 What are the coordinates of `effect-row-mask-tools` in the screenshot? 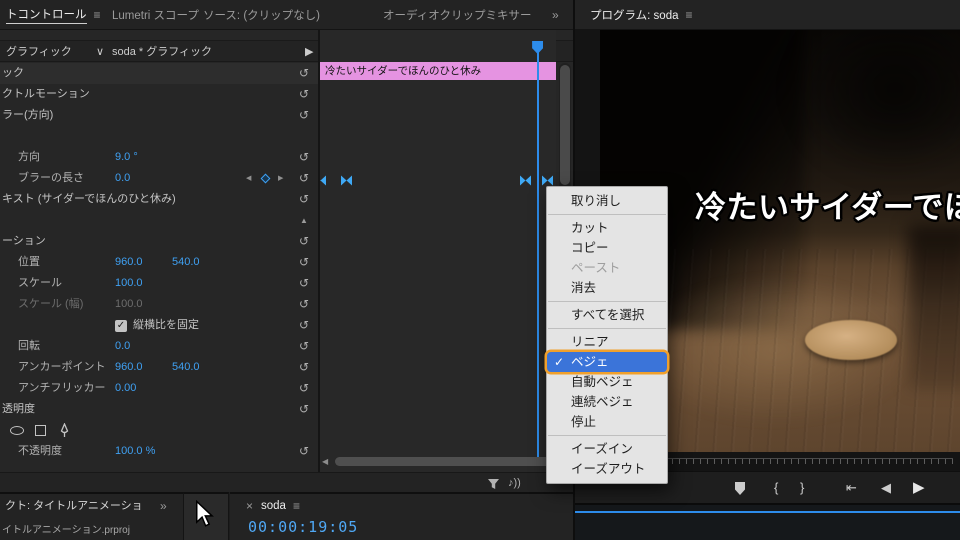 It's located at (159, 430).